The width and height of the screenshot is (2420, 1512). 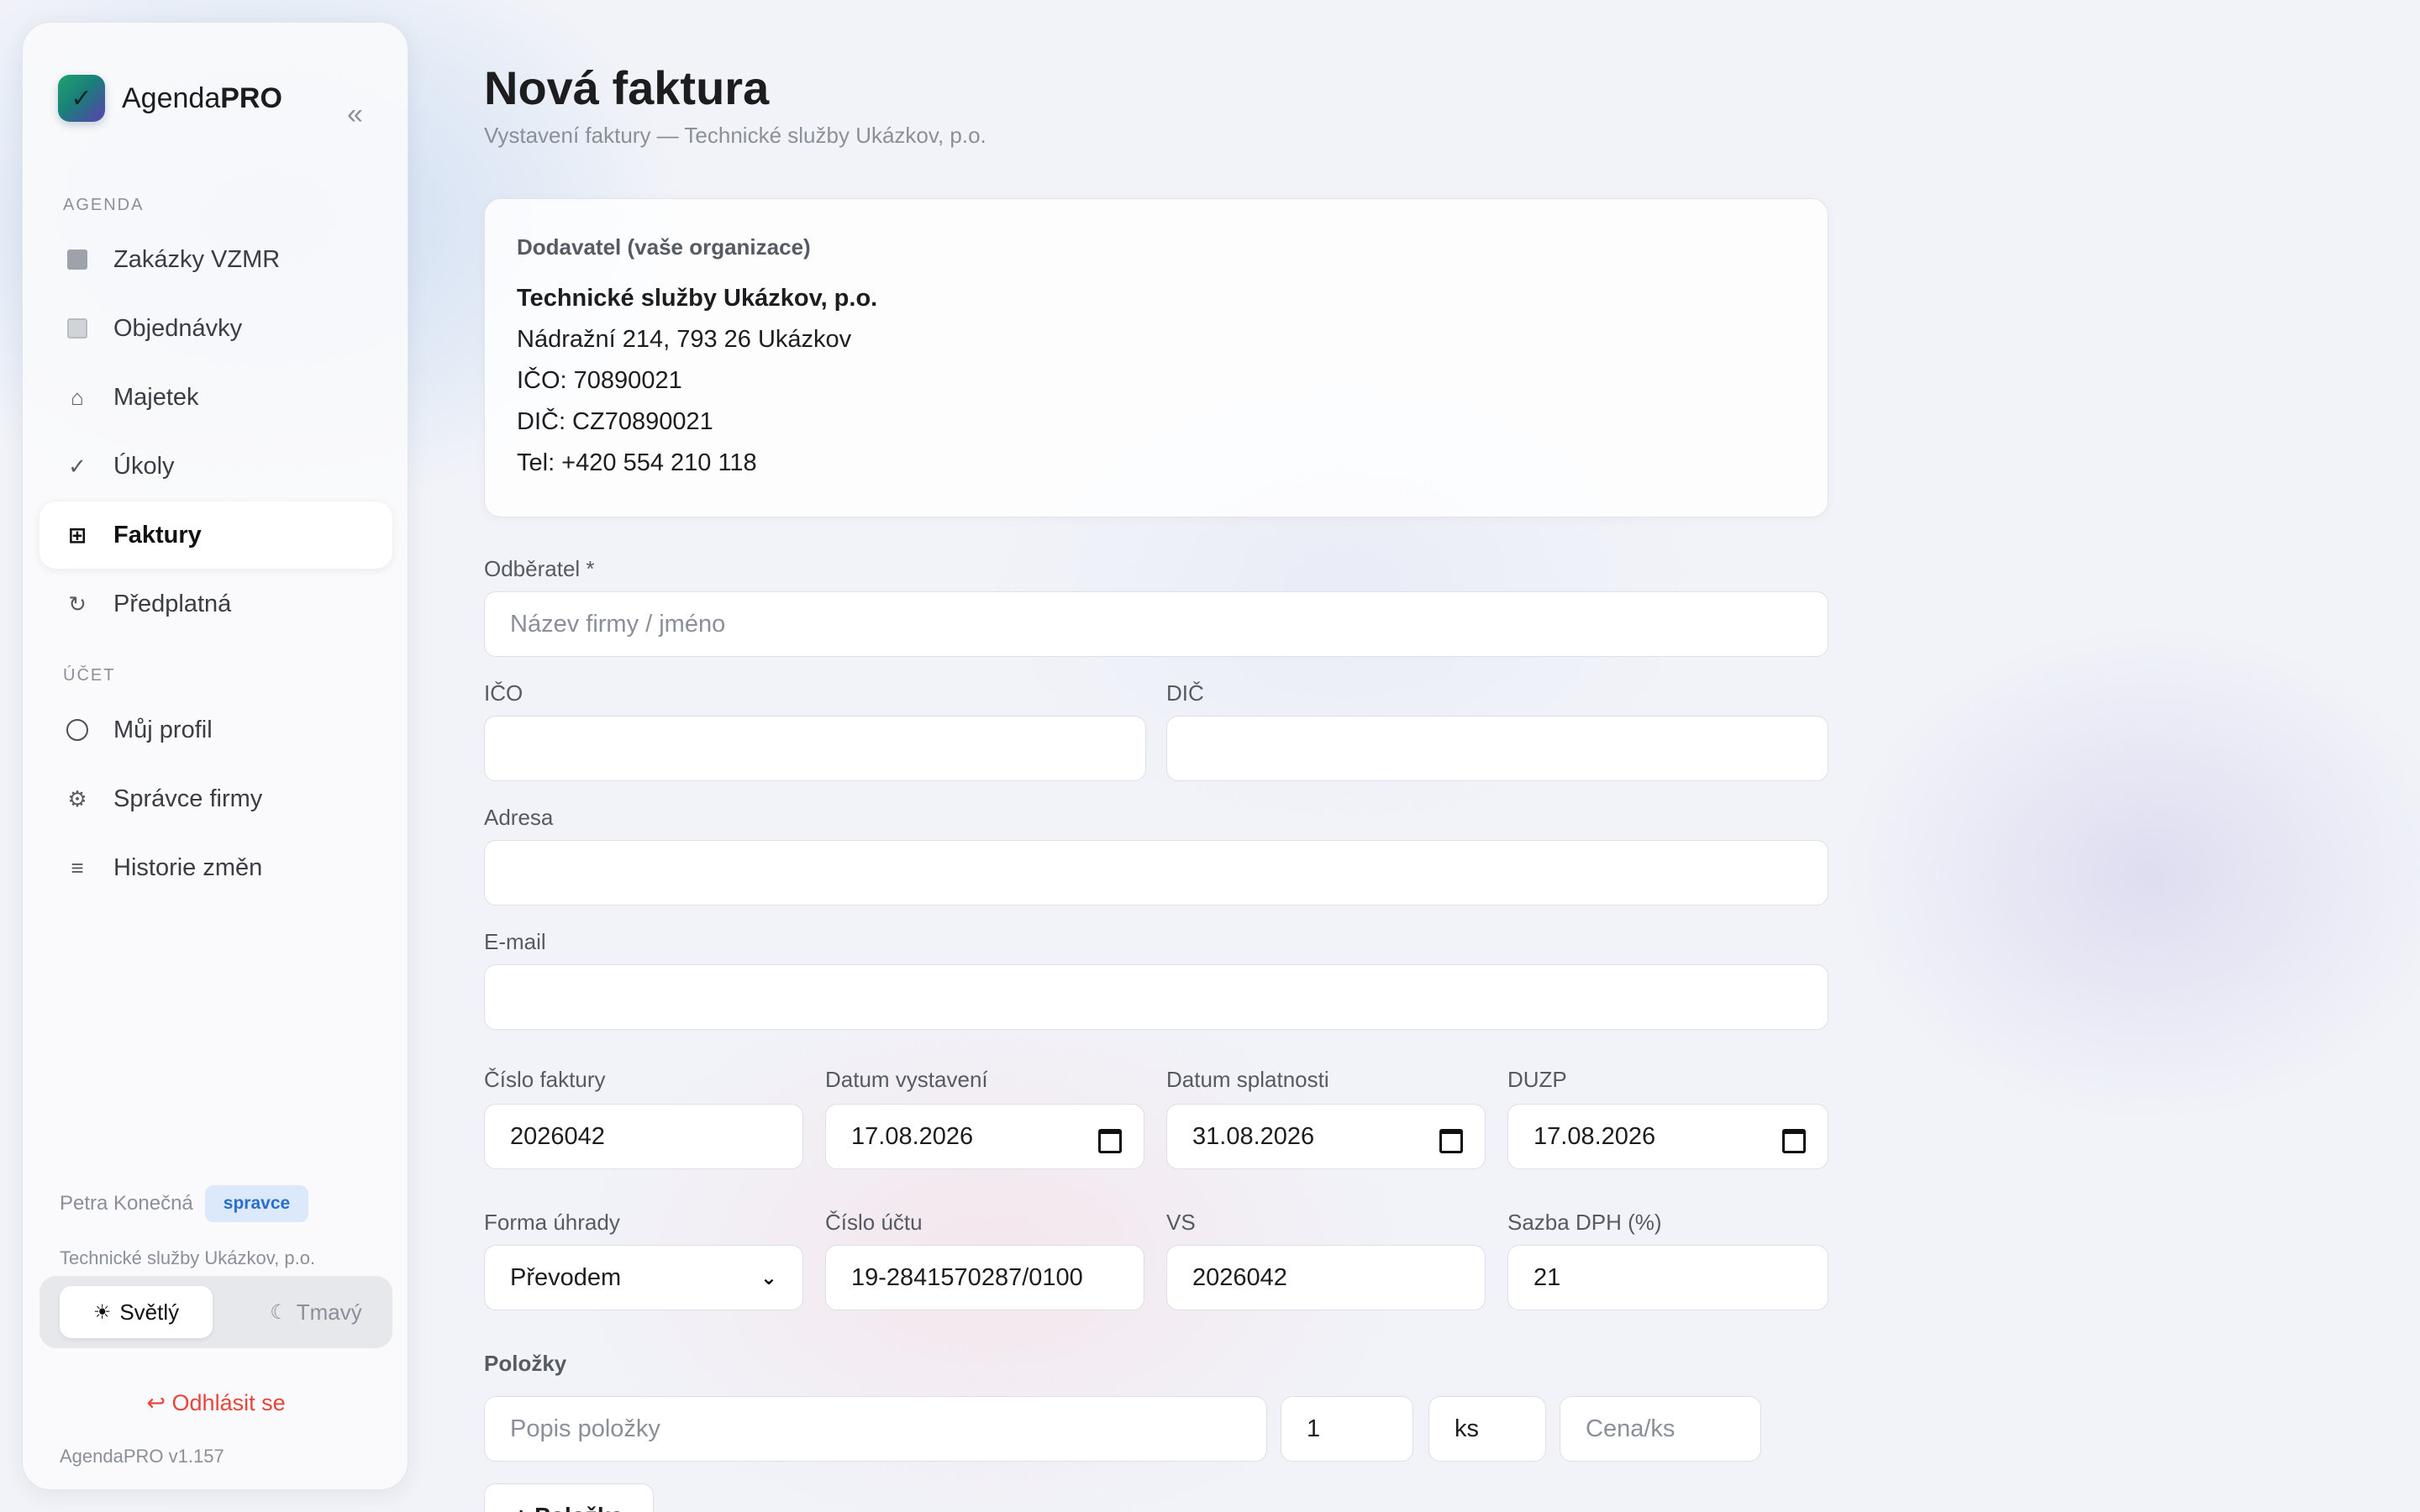 What do you see at coordinates (104, 205) in the screenshot?
I see `nav-section-agenda: AGENDA` at bounding box center [104, 205].